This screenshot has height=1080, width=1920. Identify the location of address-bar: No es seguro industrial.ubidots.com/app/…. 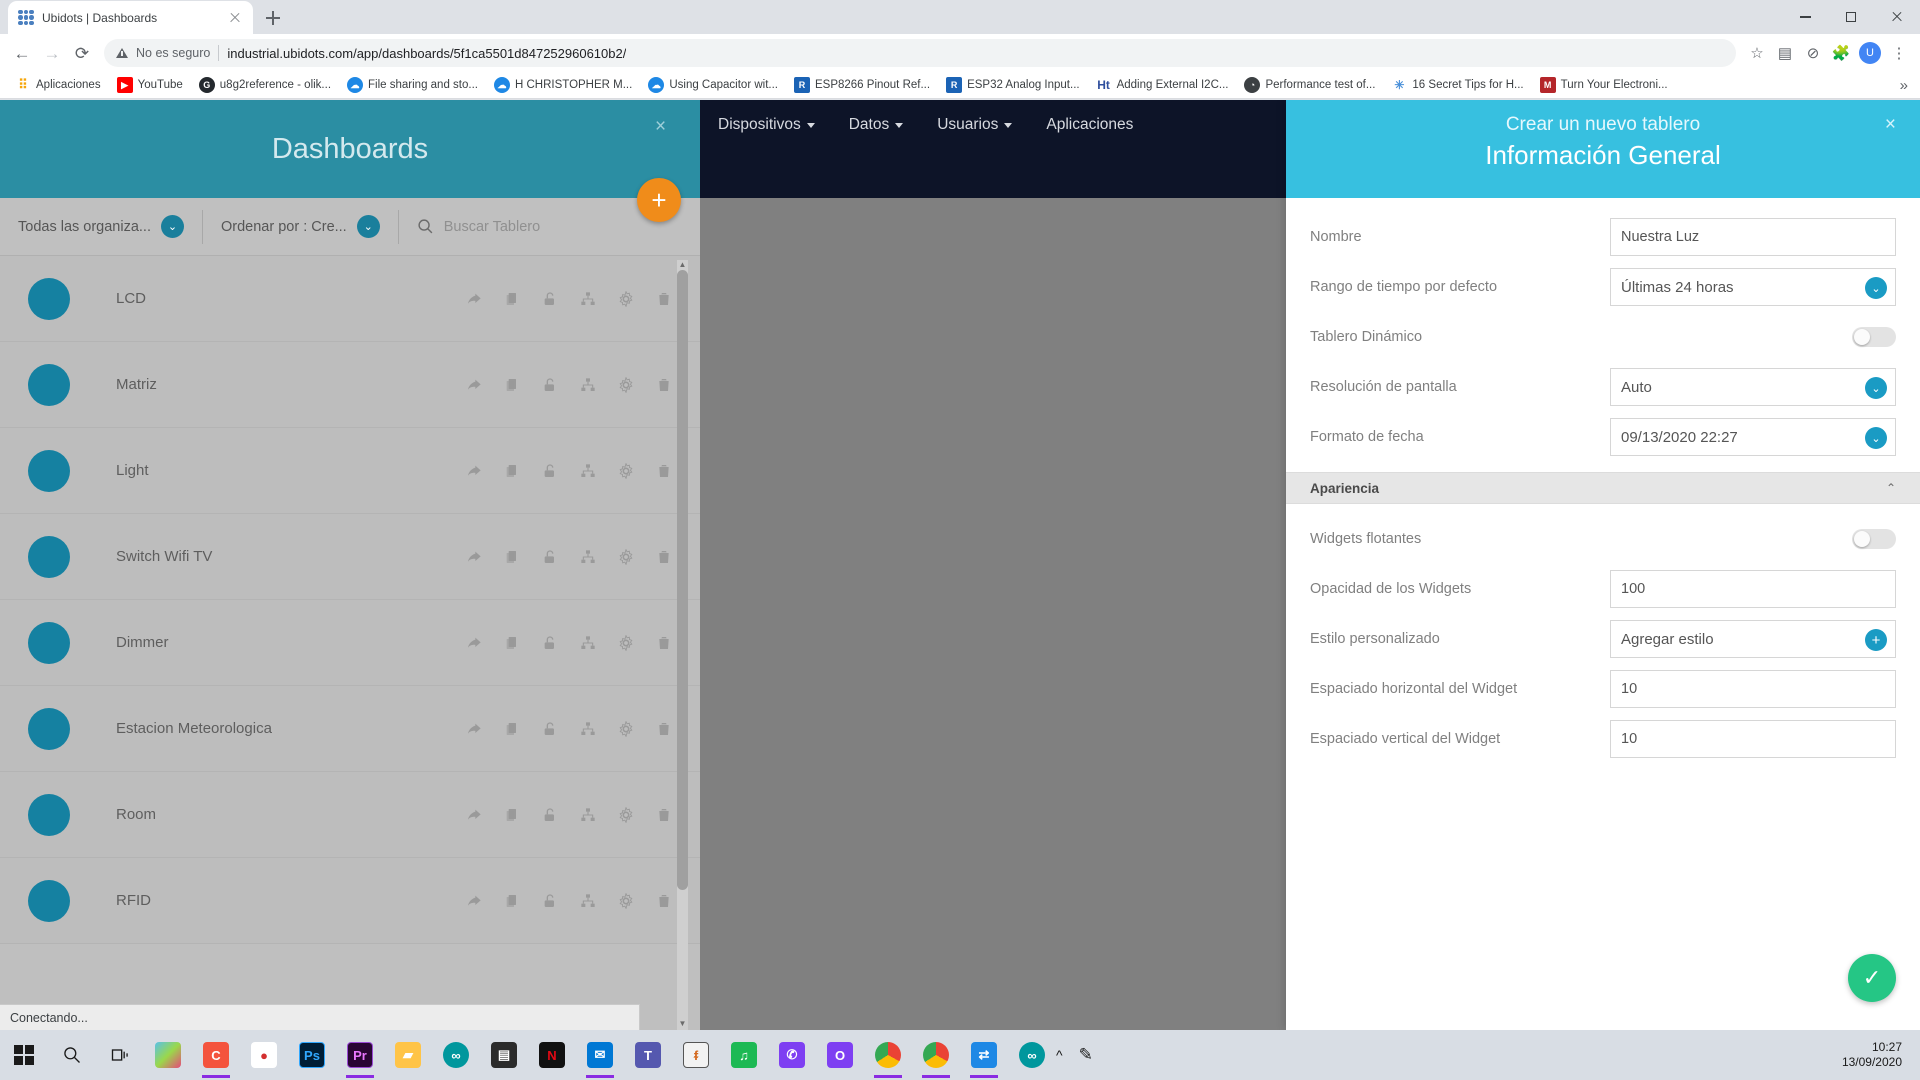
(920, 53).